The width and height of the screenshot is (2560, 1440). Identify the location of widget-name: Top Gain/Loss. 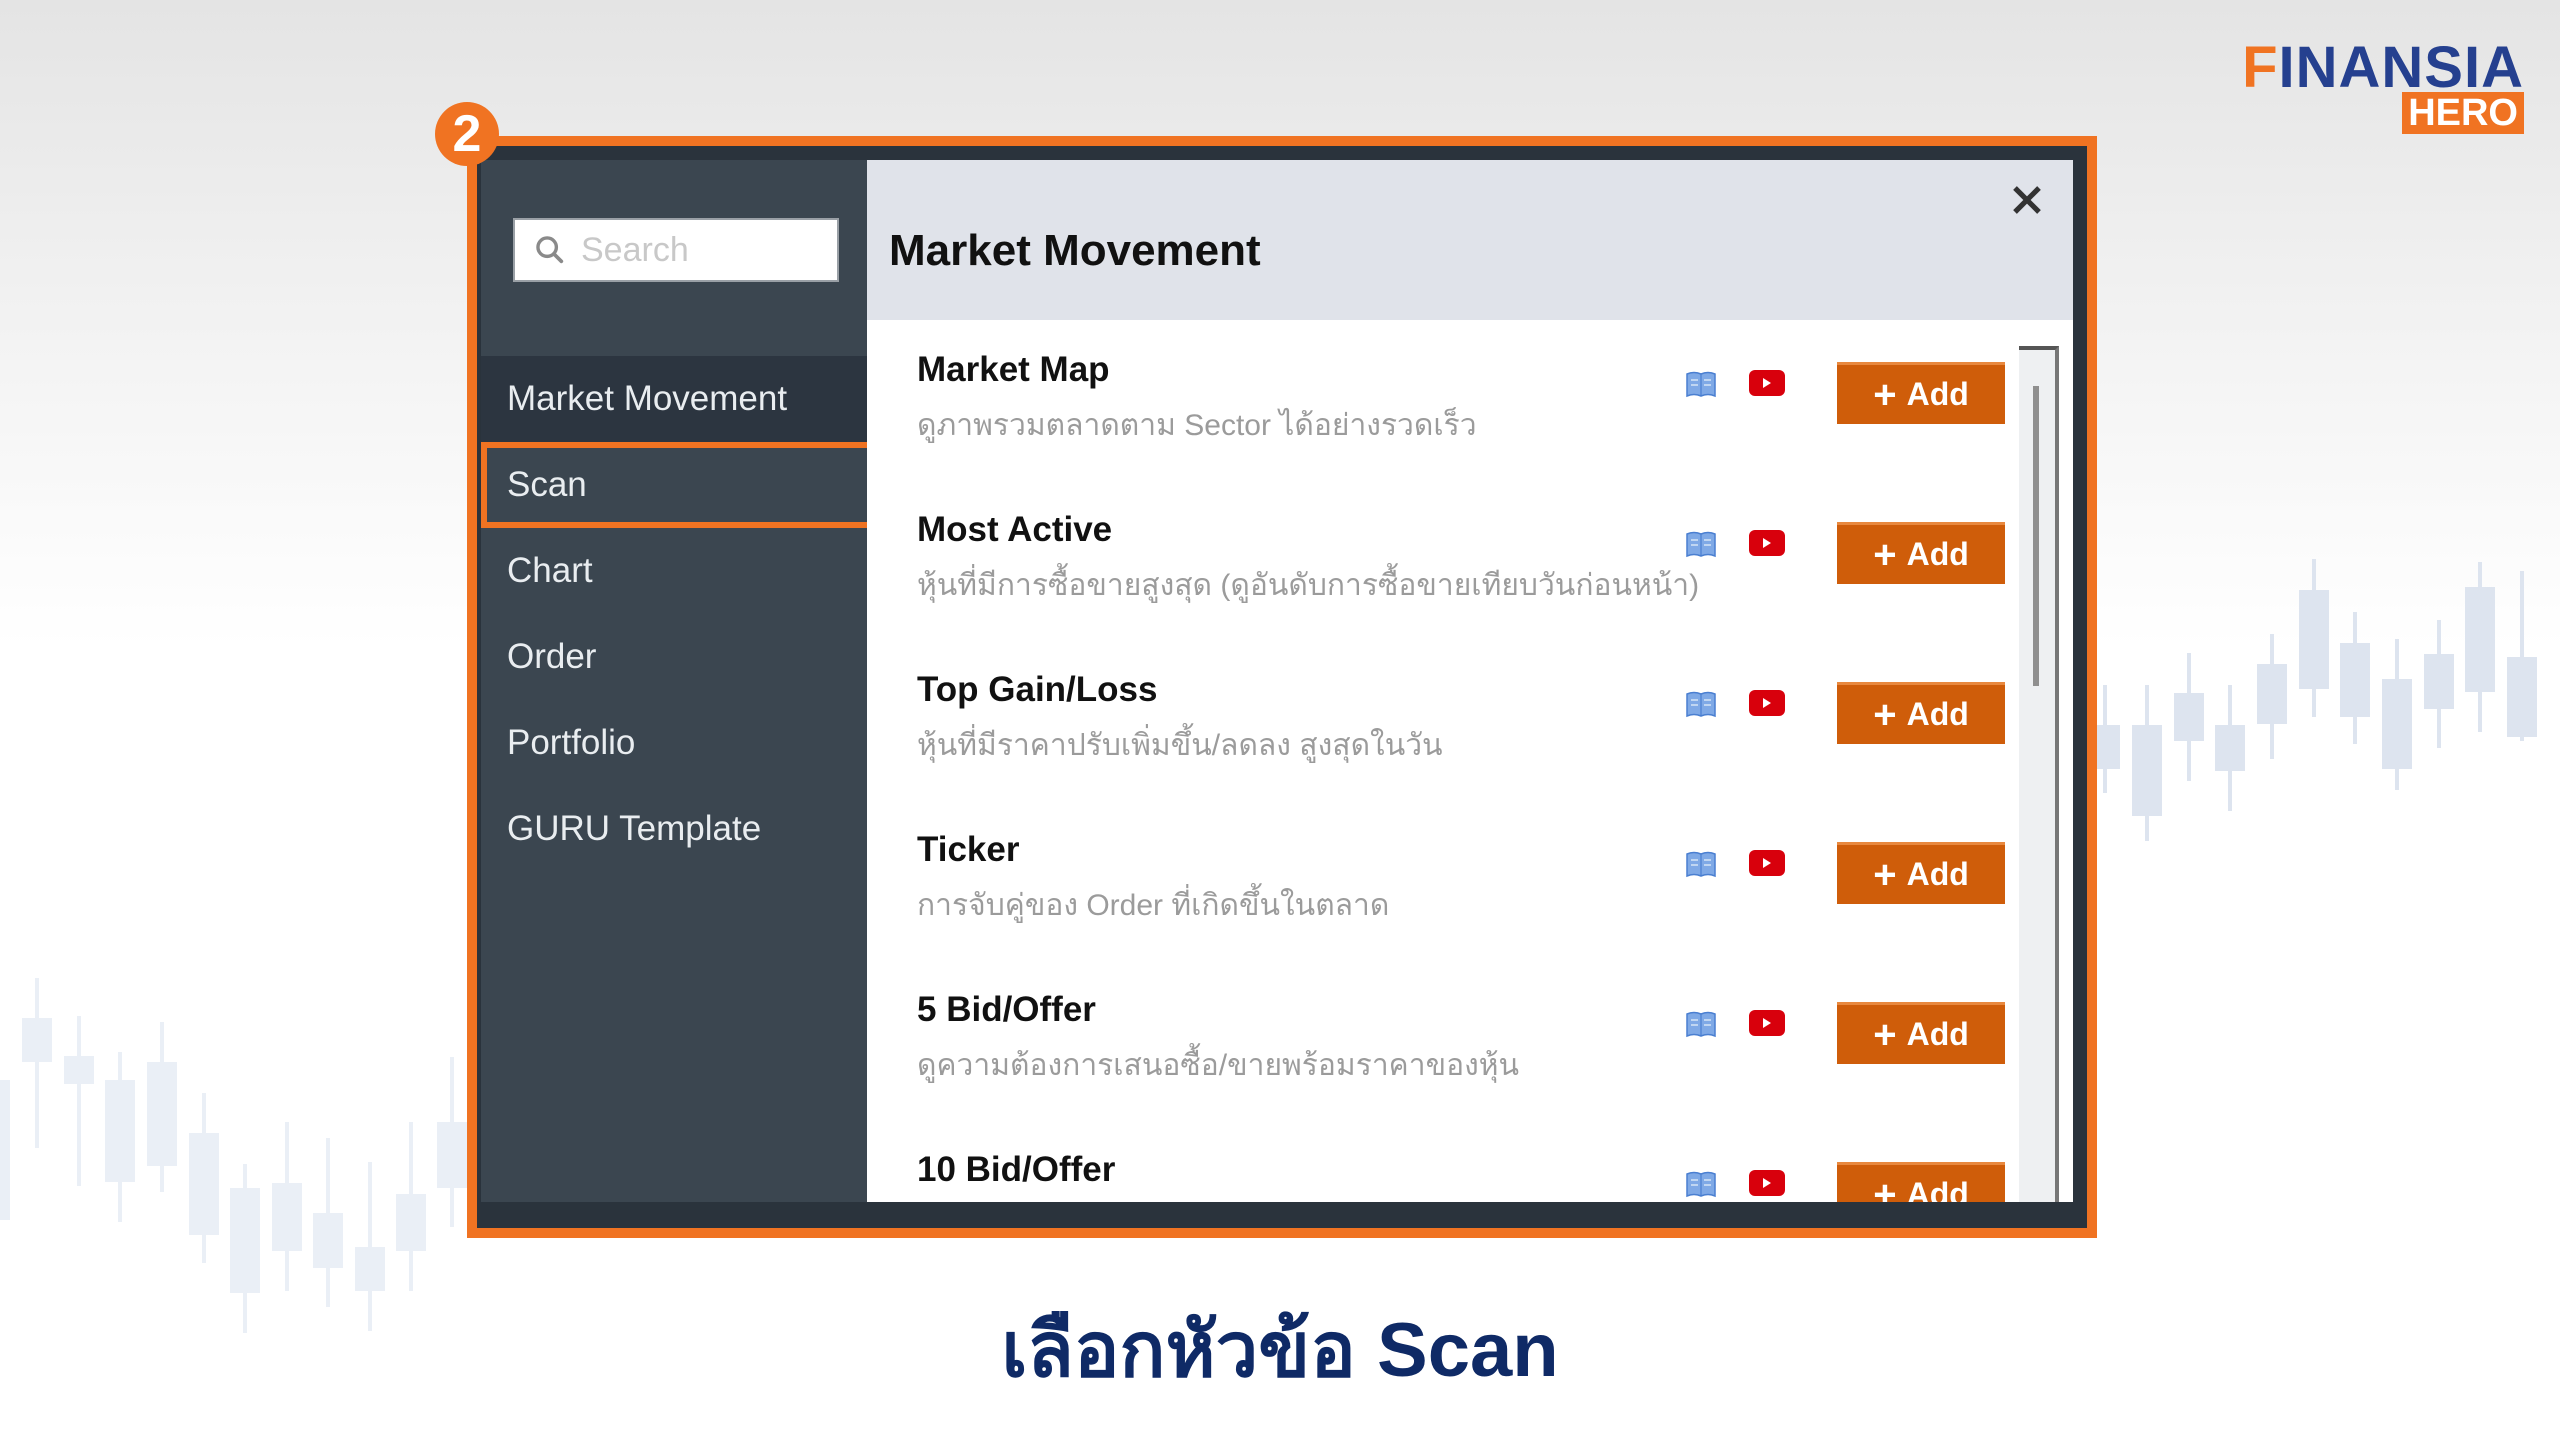
(1037, 689).